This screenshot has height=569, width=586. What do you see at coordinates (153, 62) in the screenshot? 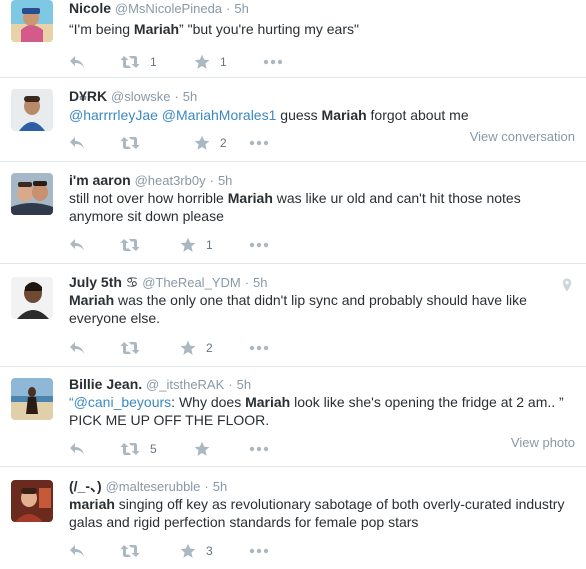
I see `retweet-count: 1` at bounding box center [153, 62].